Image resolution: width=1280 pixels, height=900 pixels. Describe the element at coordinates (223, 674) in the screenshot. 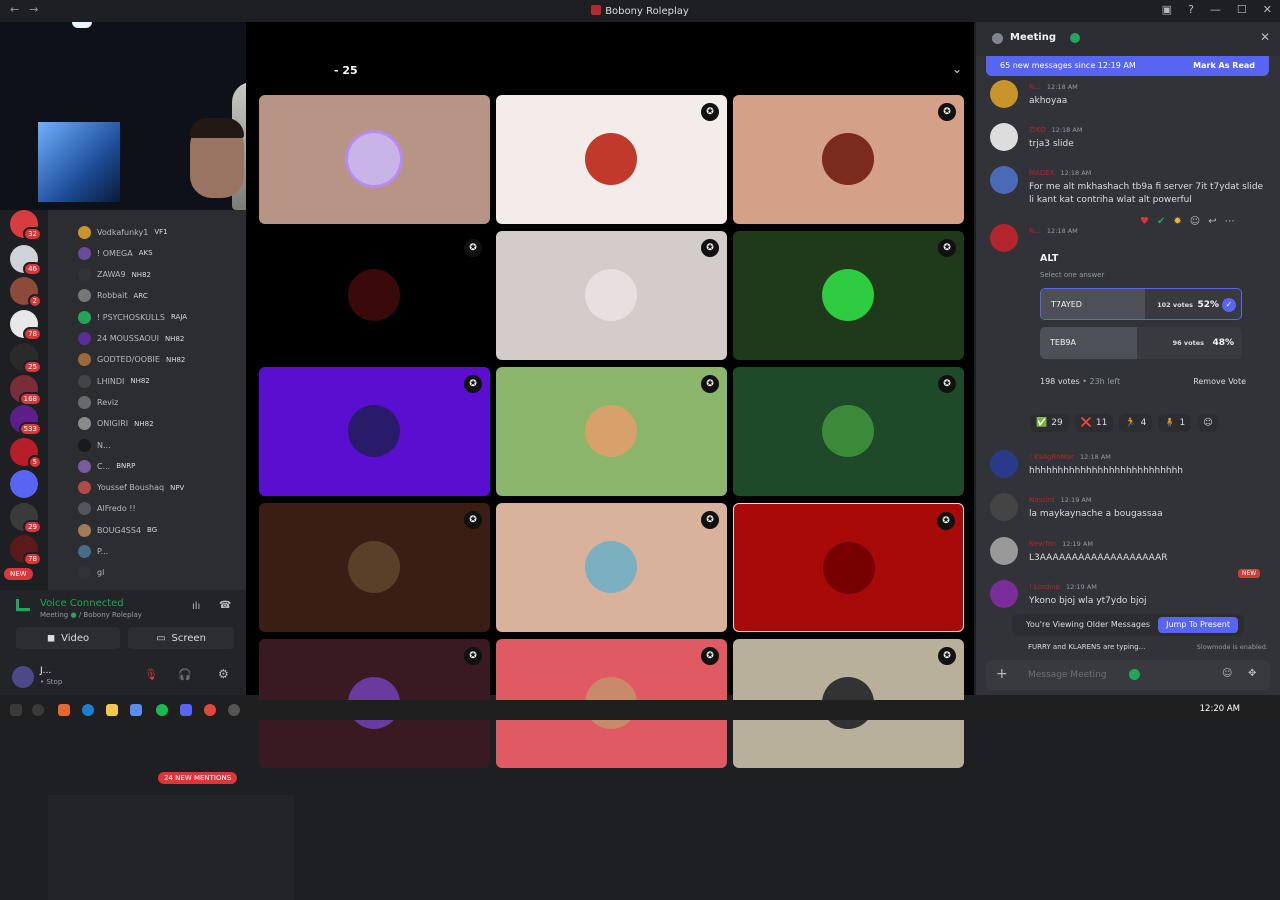

I see `settings-gear-icon: ⚙` at that location.